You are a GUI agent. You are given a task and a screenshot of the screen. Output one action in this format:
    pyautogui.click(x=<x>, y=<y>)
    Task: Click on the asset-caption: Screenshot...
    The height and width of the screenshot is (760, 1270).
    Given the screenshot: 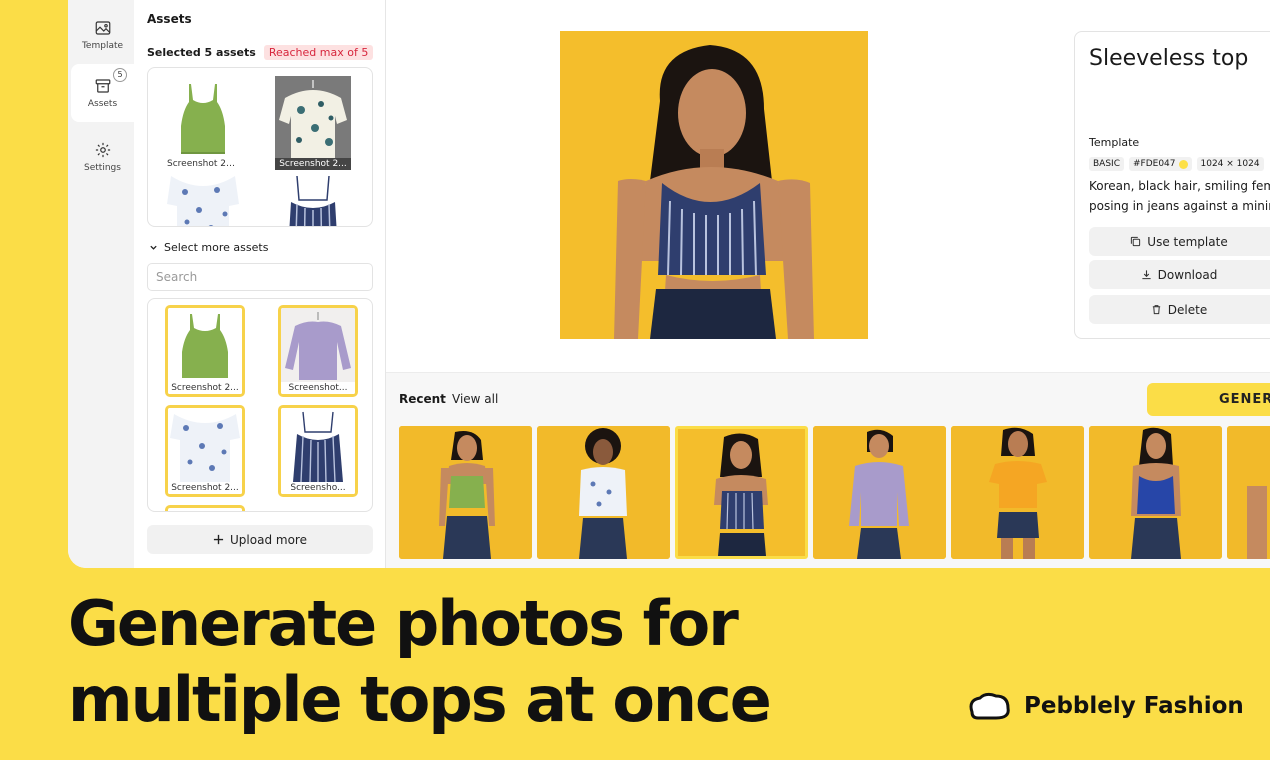 What is the action you would take?
    pyautogui.click(x=318, y=388)
    